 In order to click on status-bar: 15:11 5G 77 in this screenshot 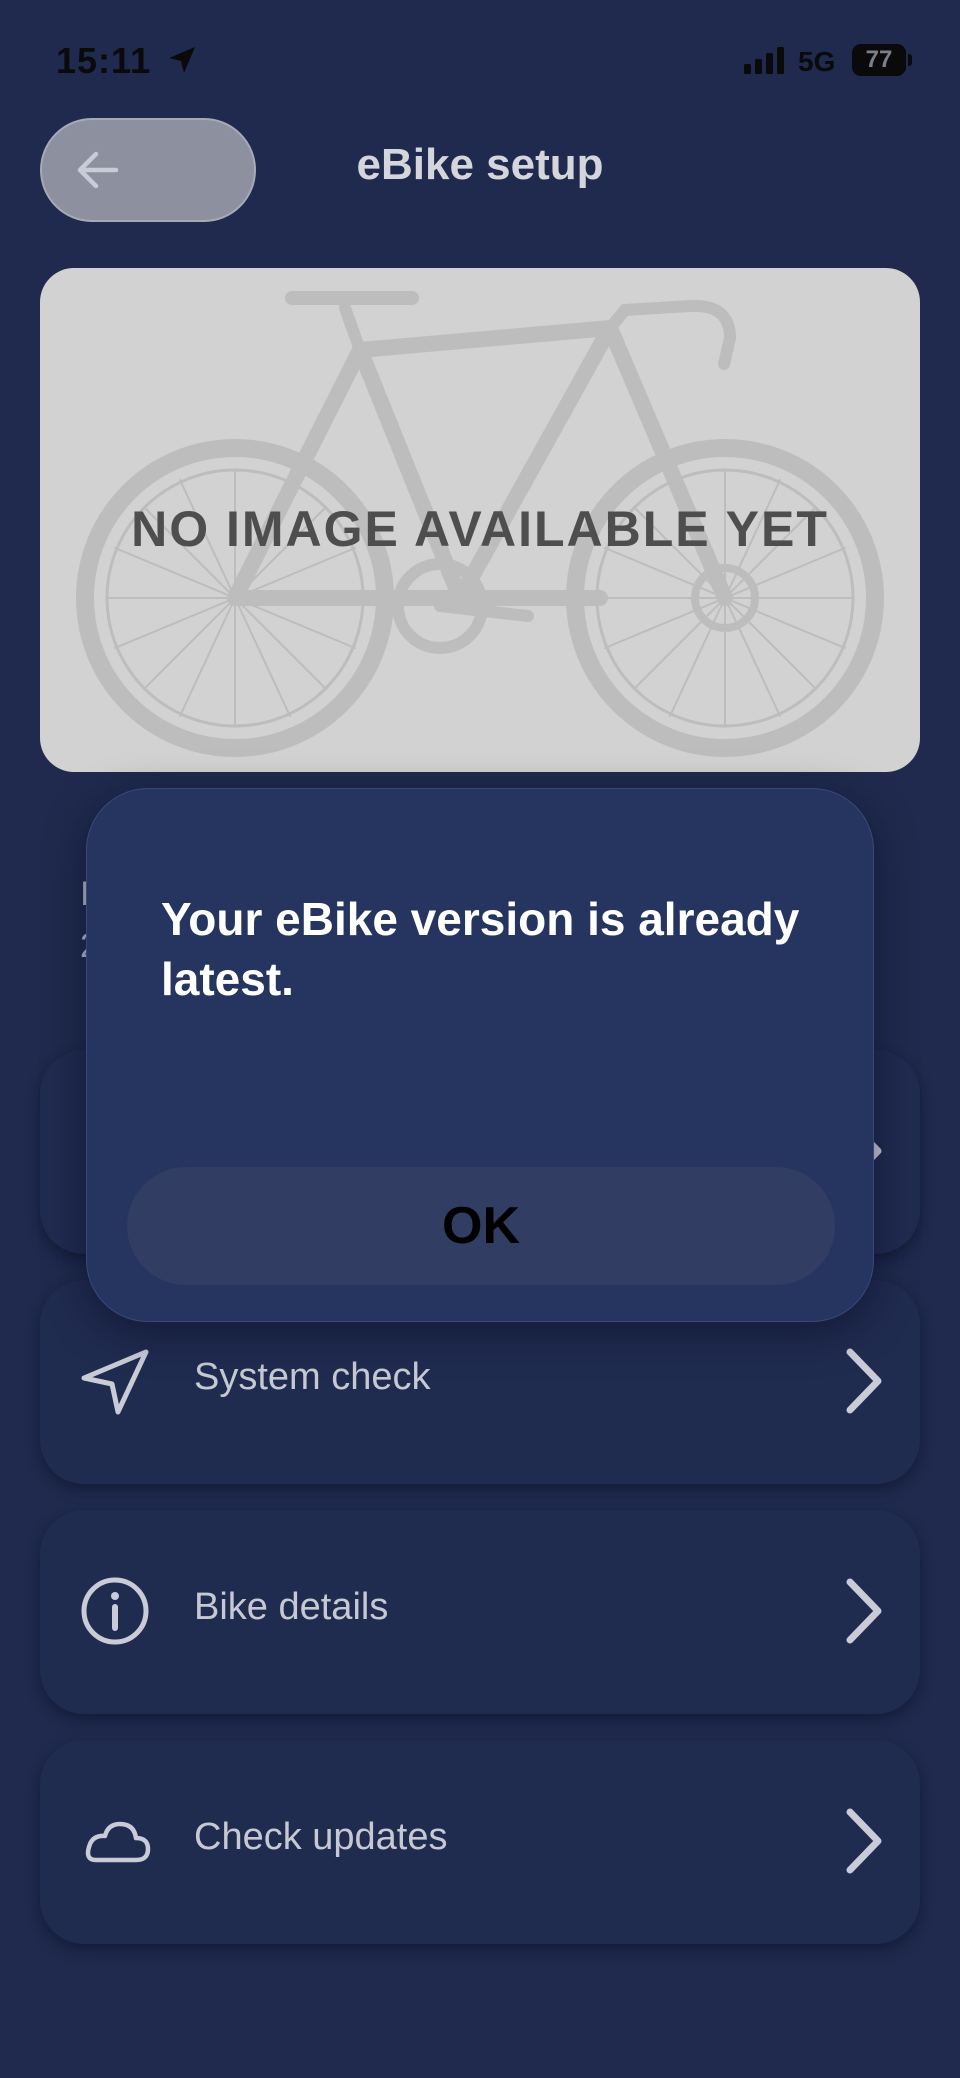, I will do `click(480, 60)`.